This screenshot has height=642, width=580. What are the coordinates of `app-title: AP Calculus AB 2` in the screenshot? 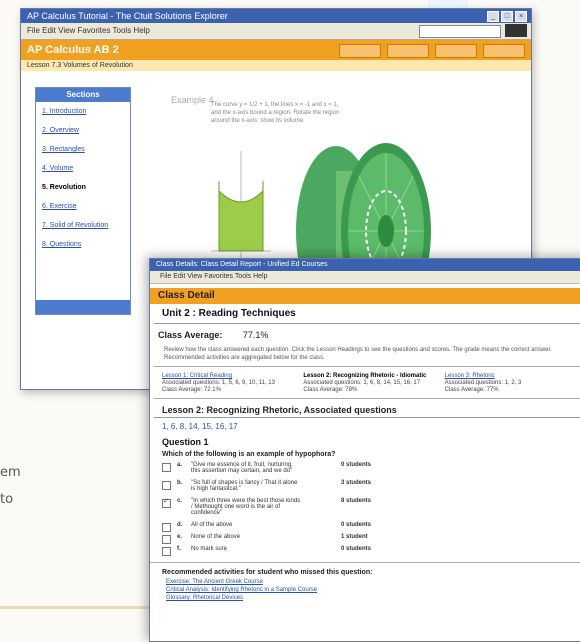 It's located at (73, 50).